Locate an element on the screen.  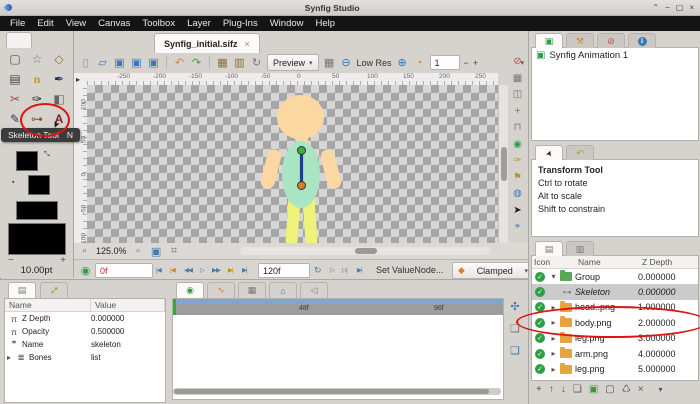
menu-edit: Edit is located at coordinates (45, 23).